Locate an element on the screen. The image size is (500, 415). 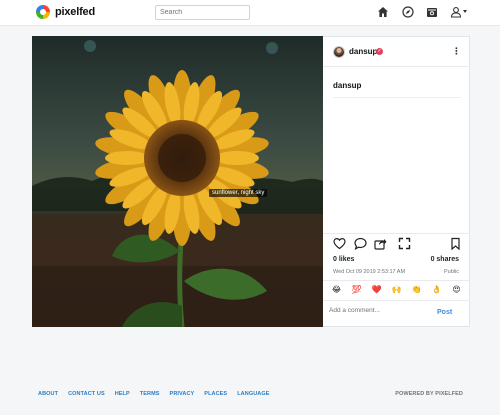
comment-input is located at coordinates (379, 310).